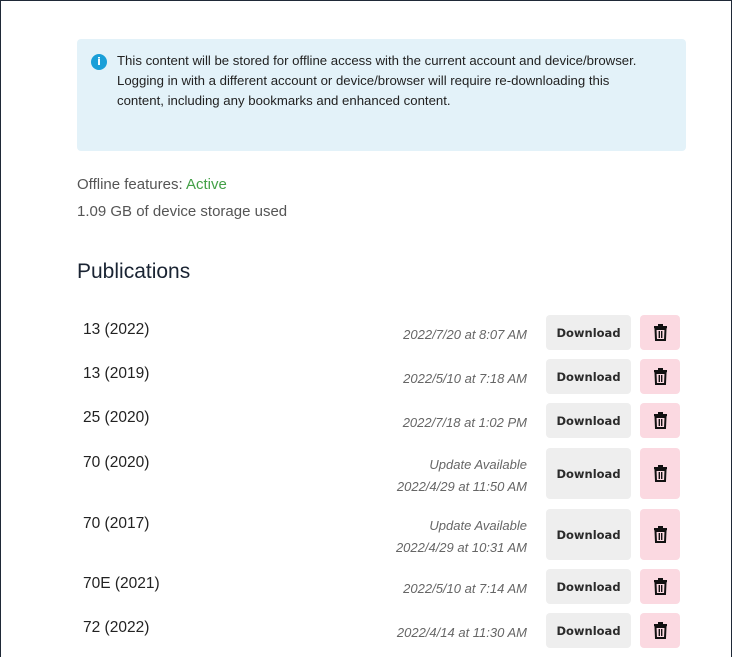  I want to click on publication-name: 70 (2020), so click(116, 462).